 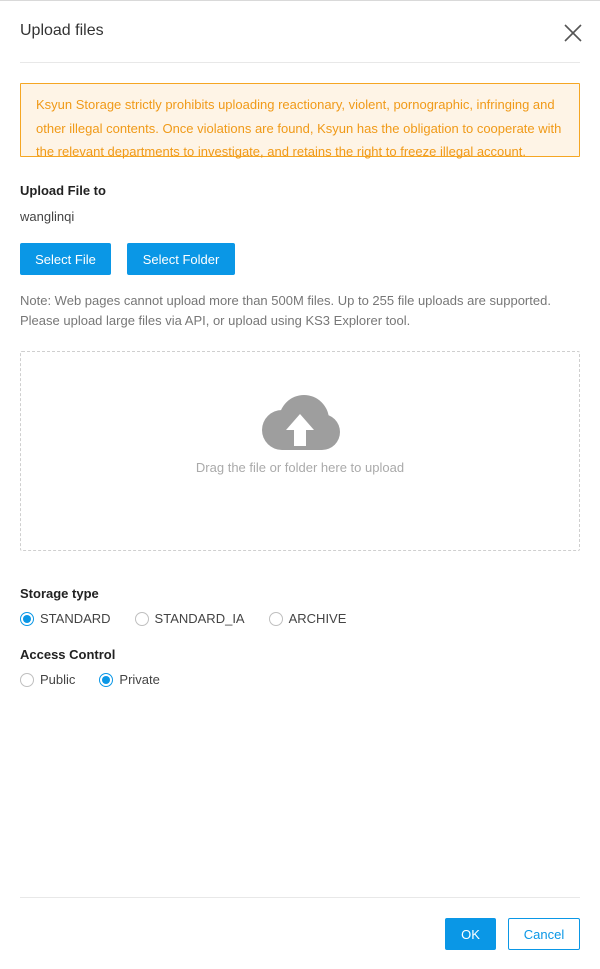 I want to click on storage-type-standard-ia-label: STANDARD_IA, so click(x=199, y=618).